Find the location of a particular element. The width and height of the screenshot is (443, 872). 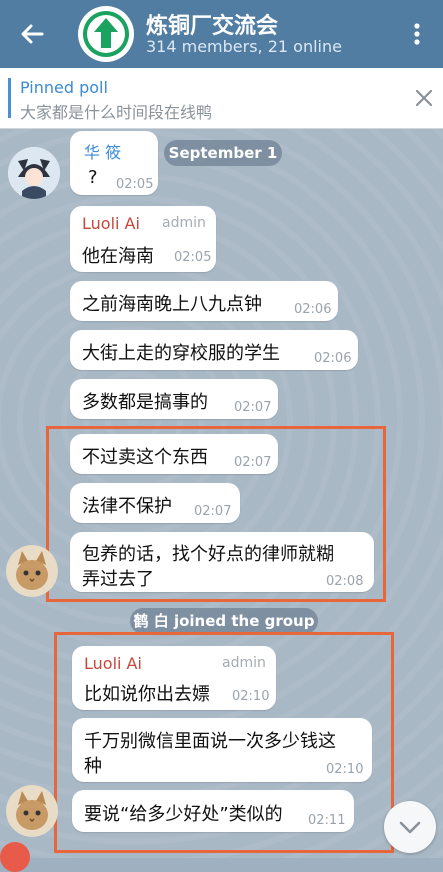

chevron-down-icon is located at coordinates (410, 827).